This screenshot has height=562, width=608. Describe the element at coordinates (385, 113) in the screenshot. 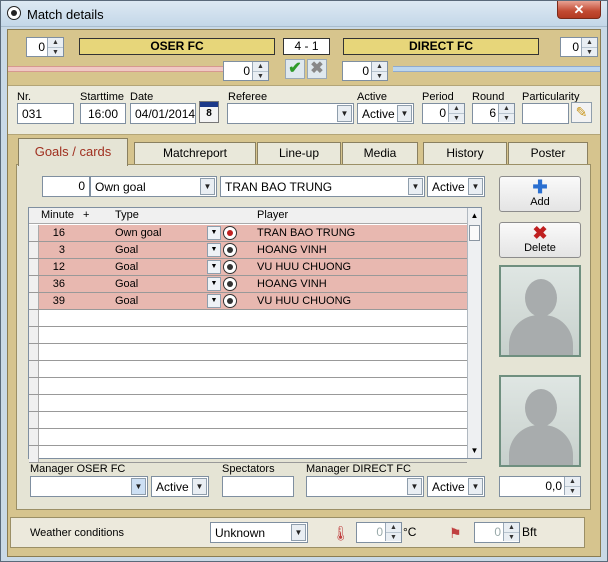

I see `active-select: Active ▼` at that location.